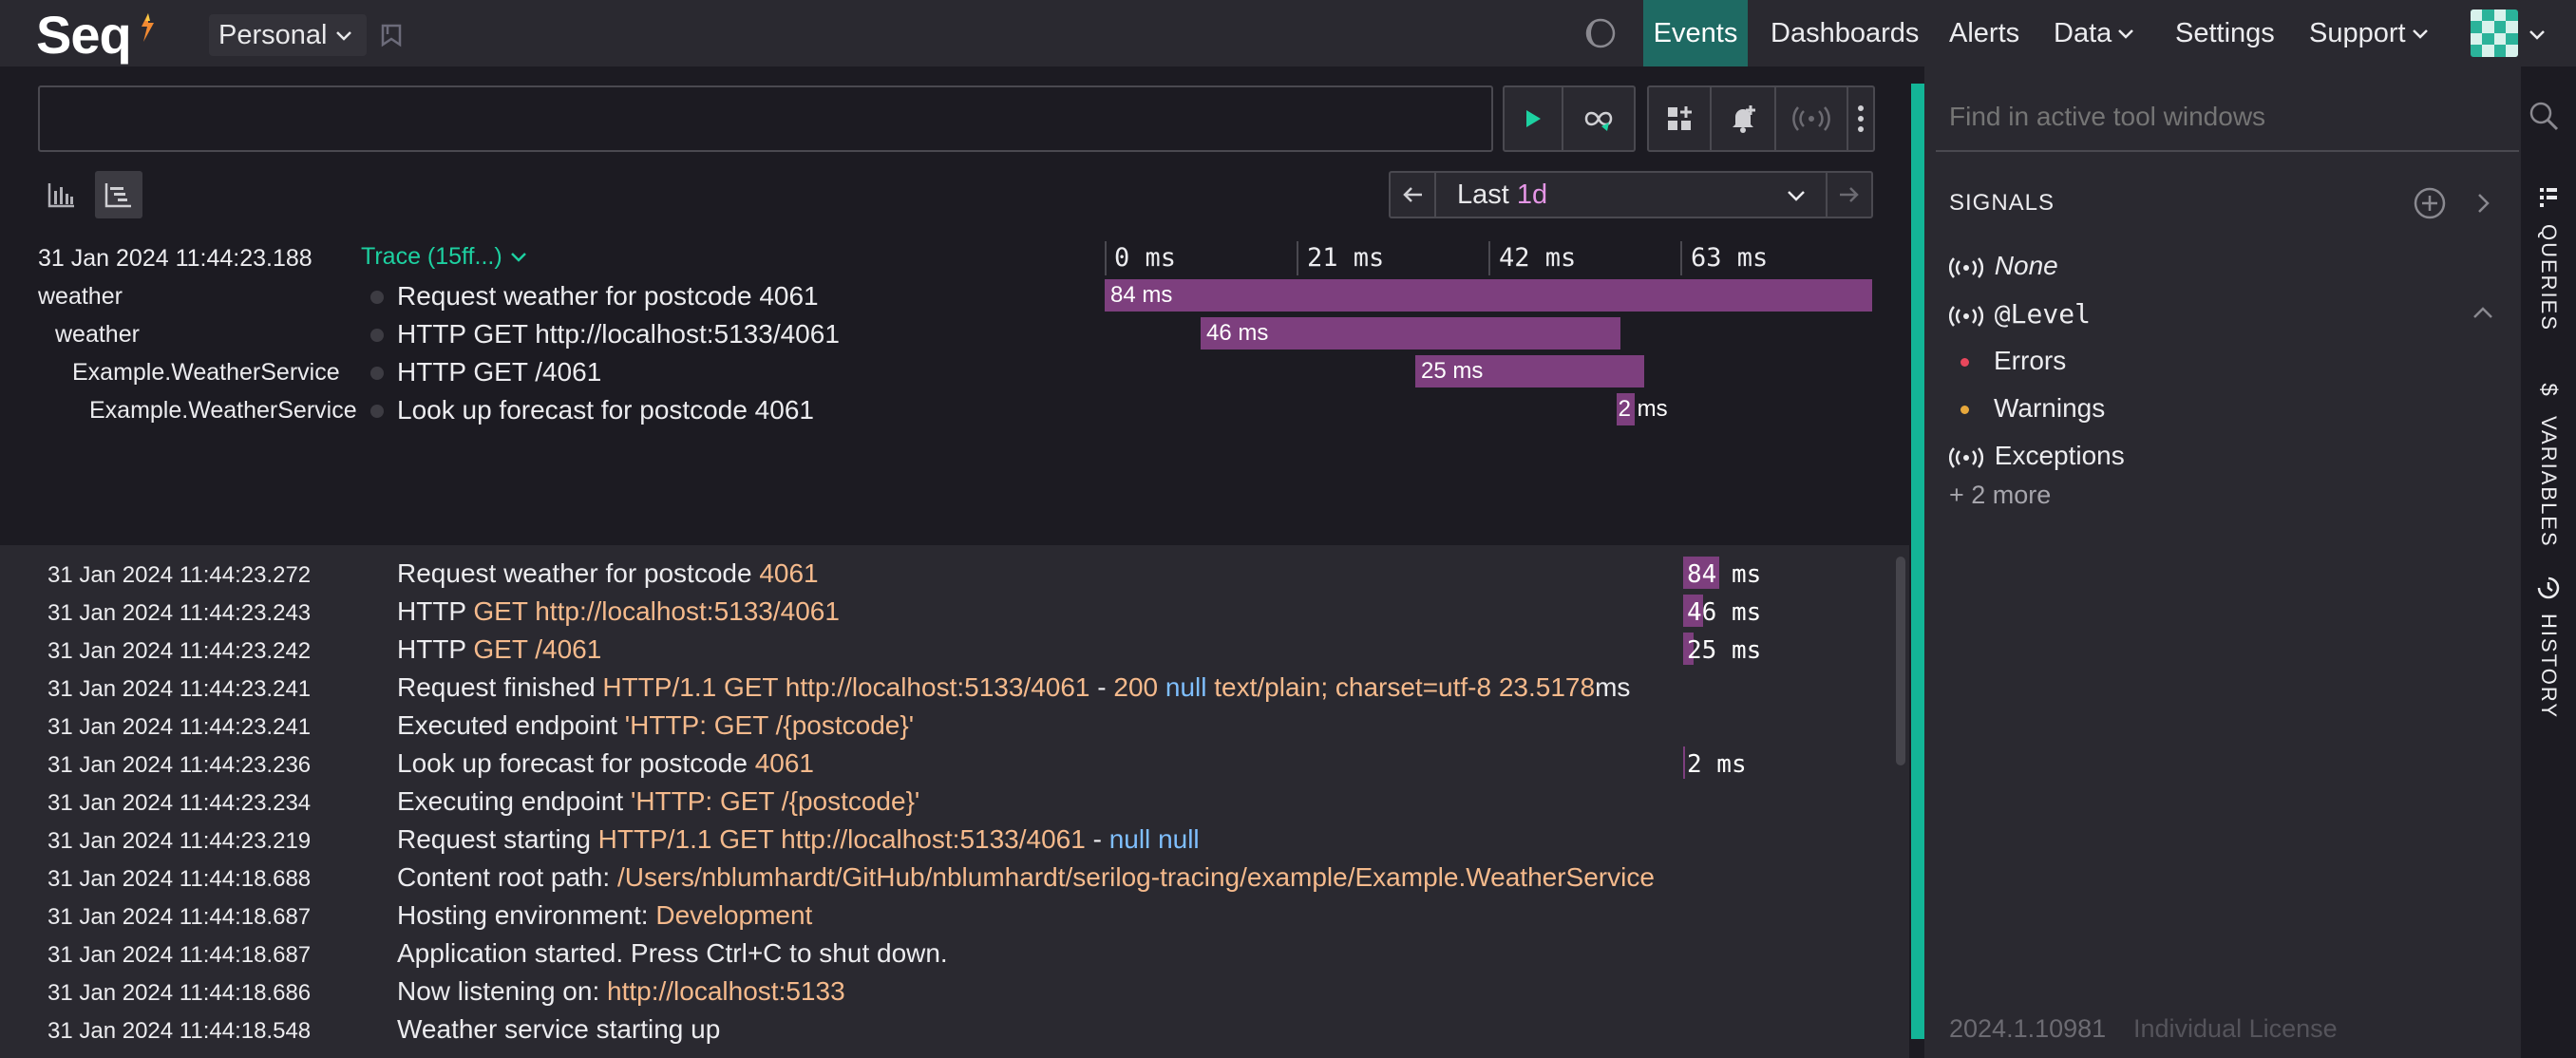  Describe the element at coordinates (2549, 278) in the screenshot. I see `tab-label: QUERIES` at that location.